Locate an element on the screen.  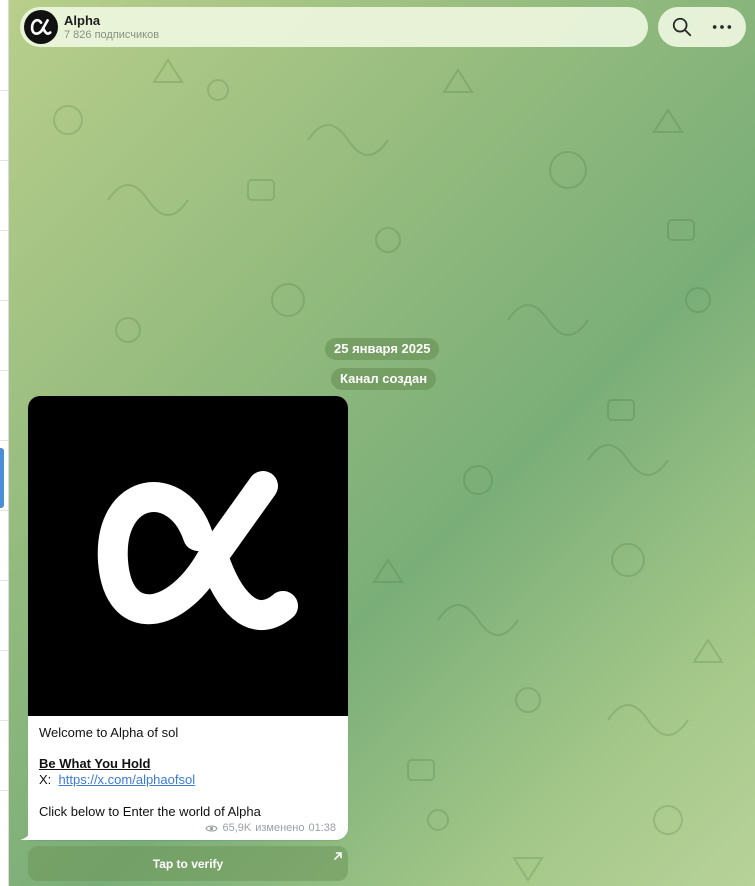
date-separator: 25 января 2025 is located at coordinates (382, 349).